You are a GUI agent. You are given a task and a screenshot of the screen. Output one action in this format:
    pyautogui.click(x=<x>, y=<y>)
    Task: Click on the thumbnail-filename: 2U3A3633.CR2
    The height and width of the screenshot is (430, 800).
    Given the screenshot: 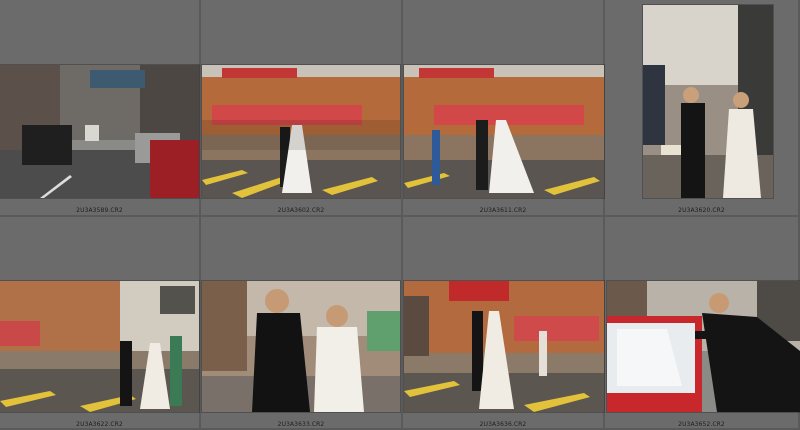 What is the action you would take?
    pyautogui.click(x=301, y=424)
    